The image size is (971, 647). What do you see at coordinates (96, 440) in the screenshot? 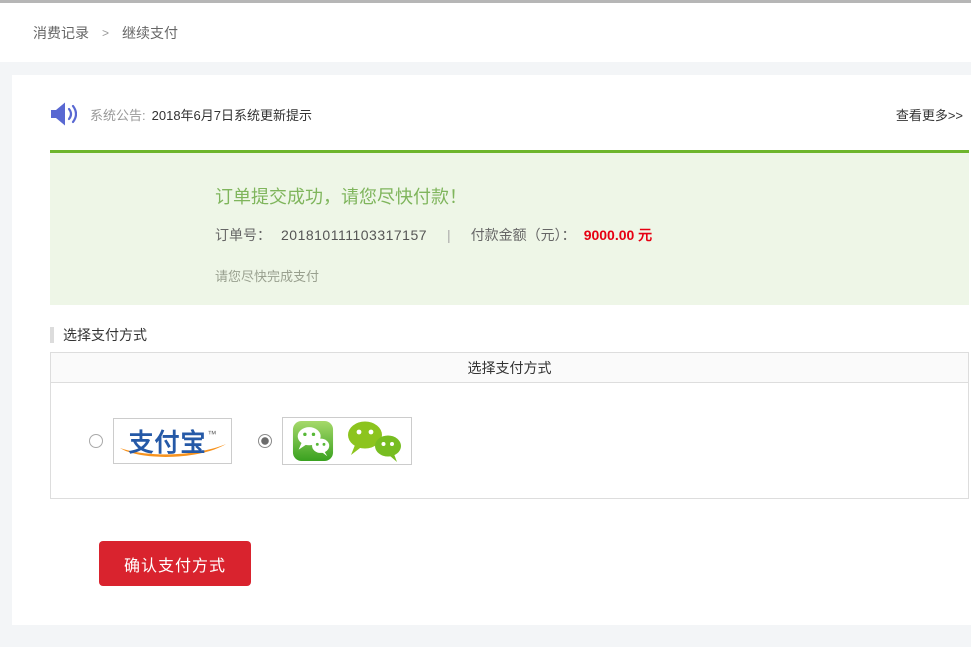
I see `alipay-radio` at bounding box center [96, 440].